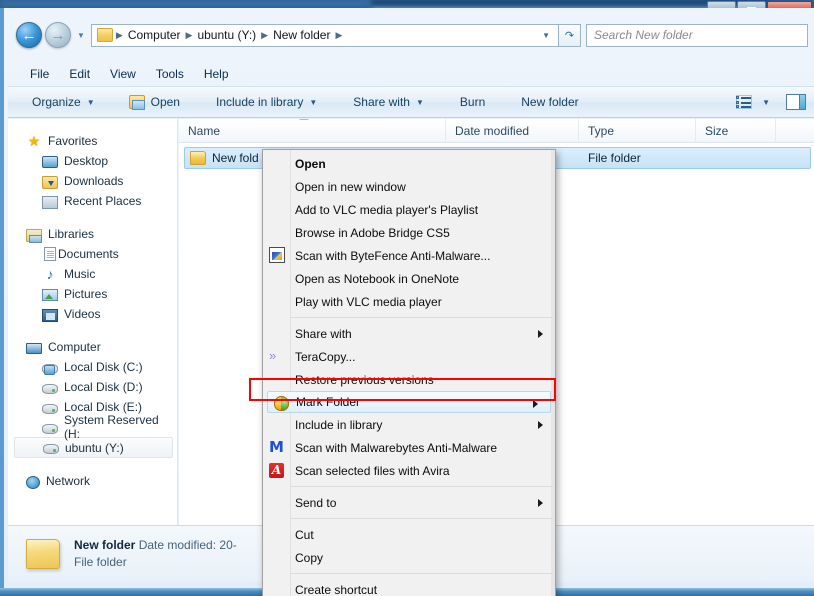 Image resolution: width=814 pixels, height=596 pixels. I want to click on menu-item-browse-in-adobe-bridge: Browse in Adobe Bridge CS5, so click(409, 232).